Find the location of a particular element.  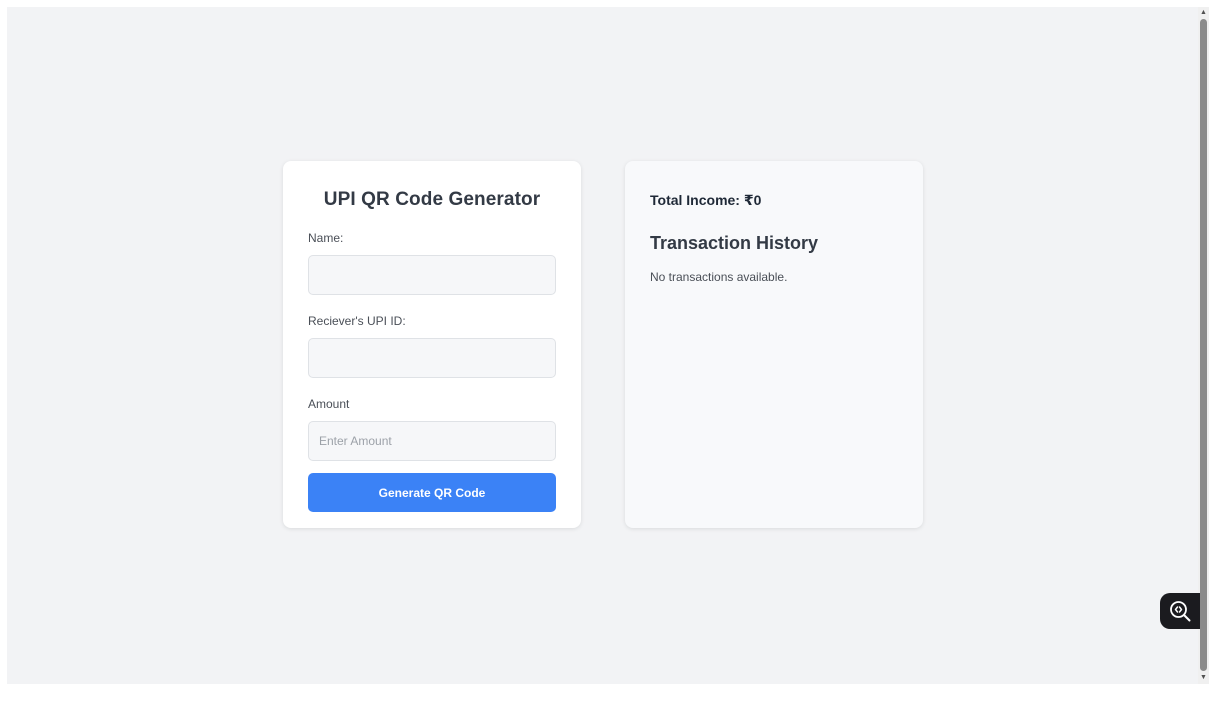

form-title: UPI QR Code Generator is located at coordinates (432, 199).